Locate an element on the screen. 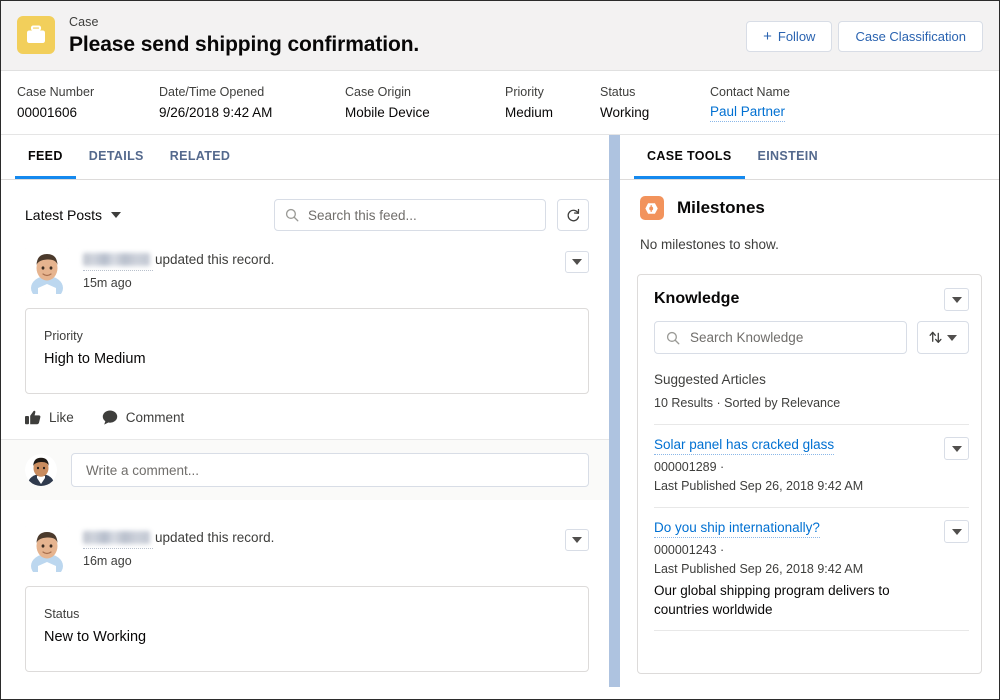 Image resolution: width=1000 pixels, height=700 pixels. tab-related: RELATED is located at coordinates (200, 157).